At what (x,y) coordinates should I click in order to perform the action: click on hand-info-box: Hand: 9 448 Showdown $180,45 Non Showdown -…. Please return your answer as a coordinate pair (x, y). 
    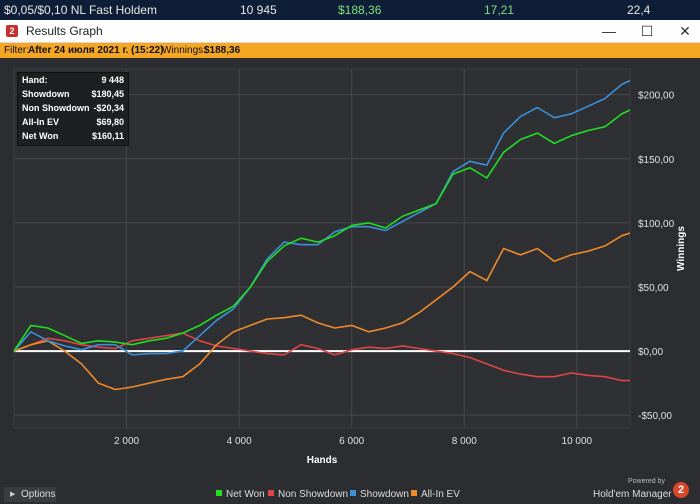
    Looking at the image, I should click on (73, 109).